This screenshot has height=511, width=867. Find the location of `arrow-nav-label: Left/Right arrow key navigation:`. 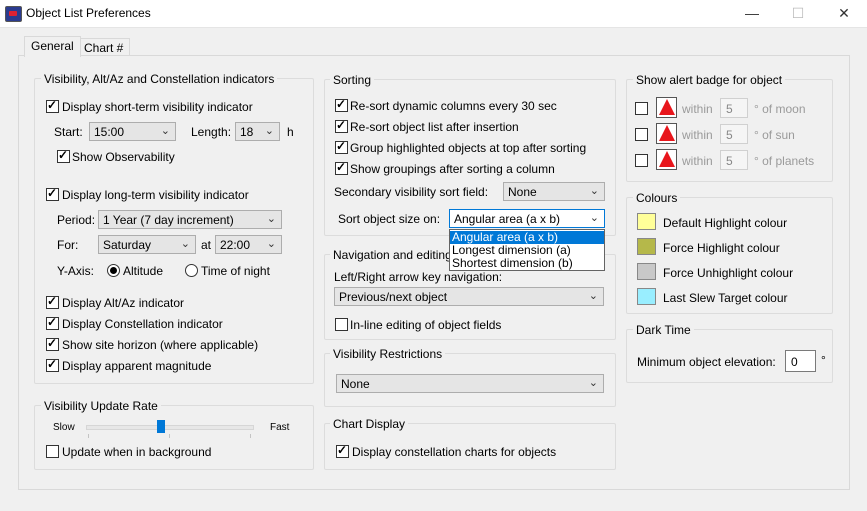

arrow-nav-label: Left/Right arrow key navigation: is located at coordinates (418, 277).